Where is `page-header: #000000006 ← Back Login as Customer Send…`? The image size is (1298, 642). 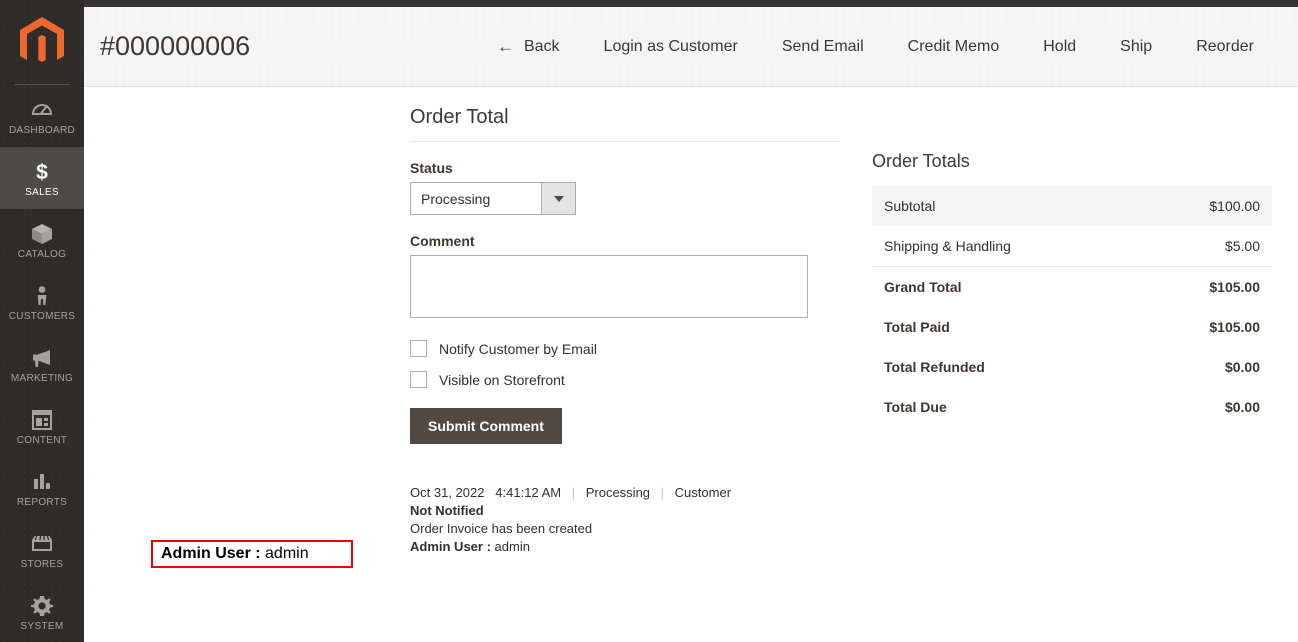 page-header: #000000006 ← Back Login as Customer Send… is located at coordinates (691, 47).